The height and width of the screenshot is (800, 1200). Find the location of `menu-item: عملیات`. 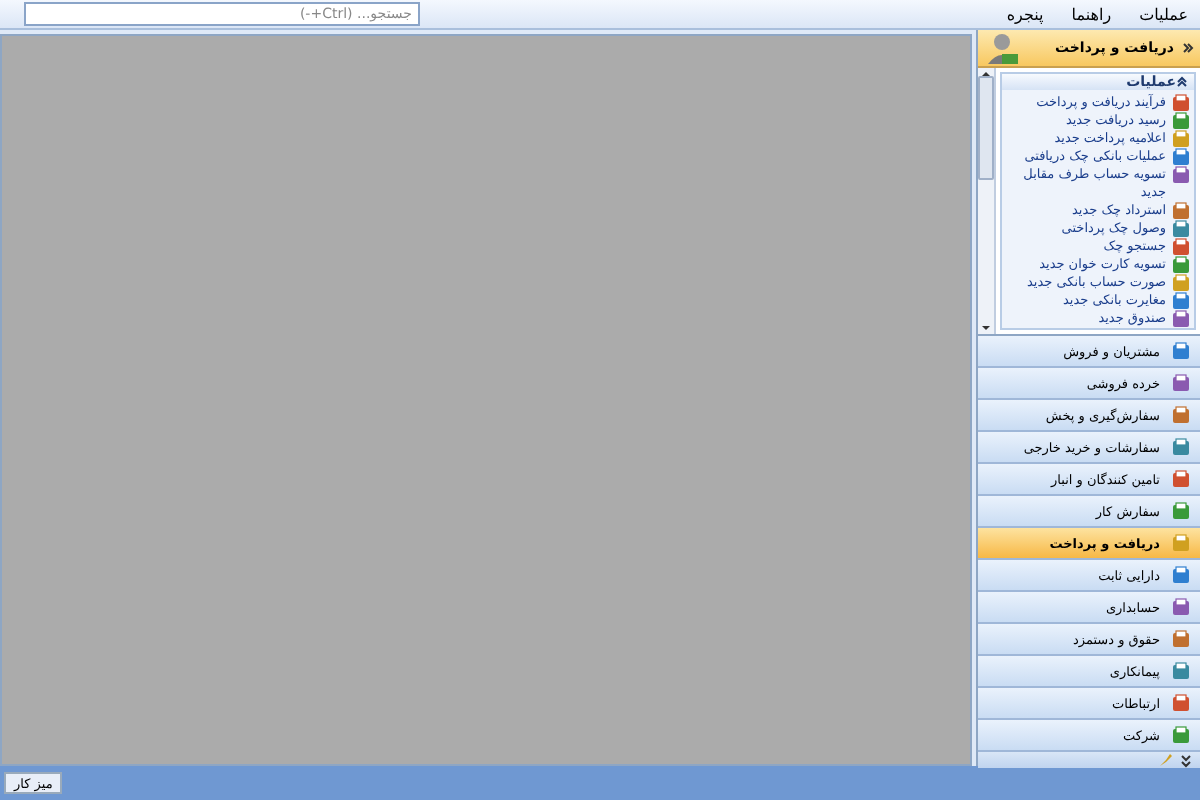

menu-item: عملیات is located at coordinates (1163, 14).